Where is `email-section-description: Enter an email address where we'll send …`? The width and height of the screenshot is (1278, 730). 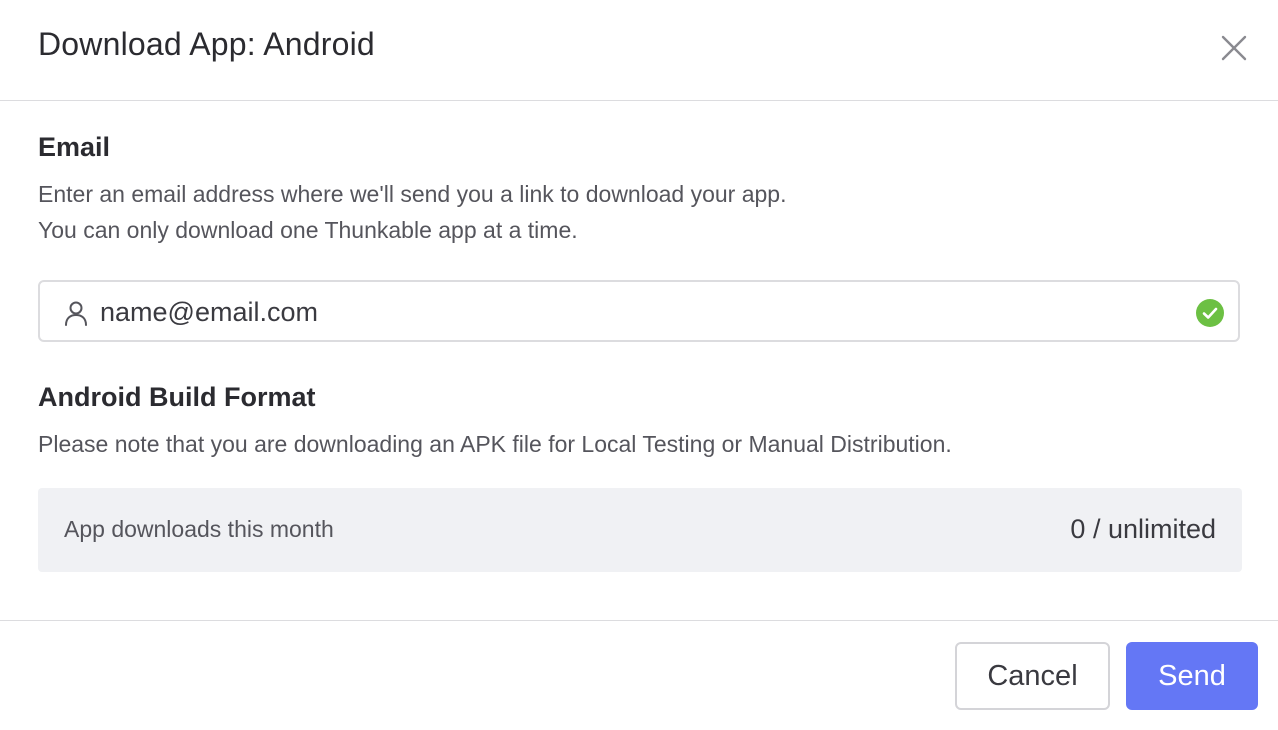 email-section-description: Enter an email address where we'll send … is located at coordinates (412, 212).